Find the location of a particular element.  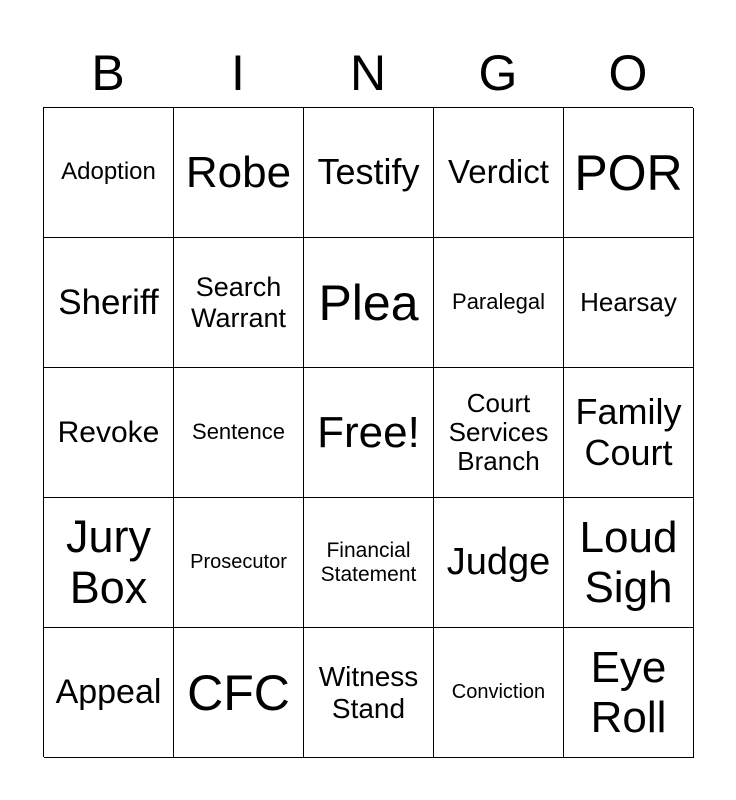

bingo-header: B I N G O is located at coordinates (368, 73).